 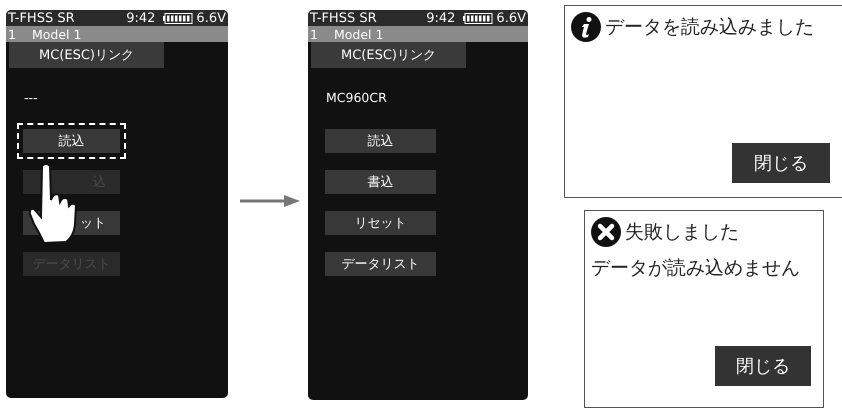 What do you see at coordinates (682, 233) in the screenshot?
I see `dialog-title: 失敗しました` at bounding box center [682, 233].